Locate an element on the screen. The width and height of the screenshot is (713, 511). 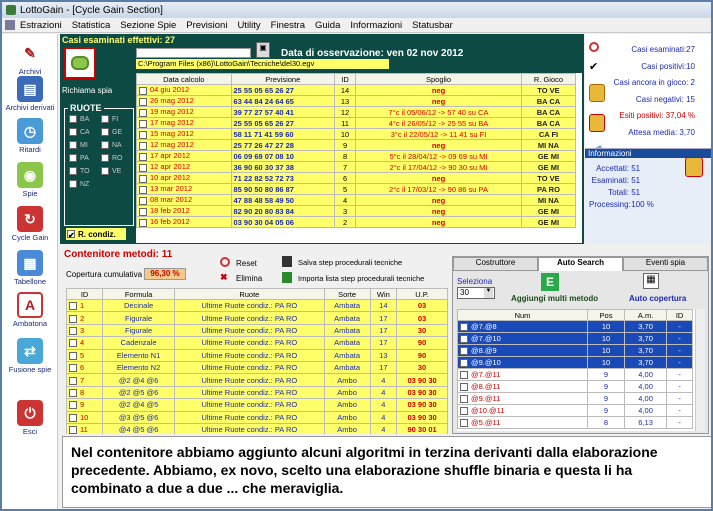
sidebar-item-fusione-spie: ⇄ Fusione spie is located at coordinates (30, 356).